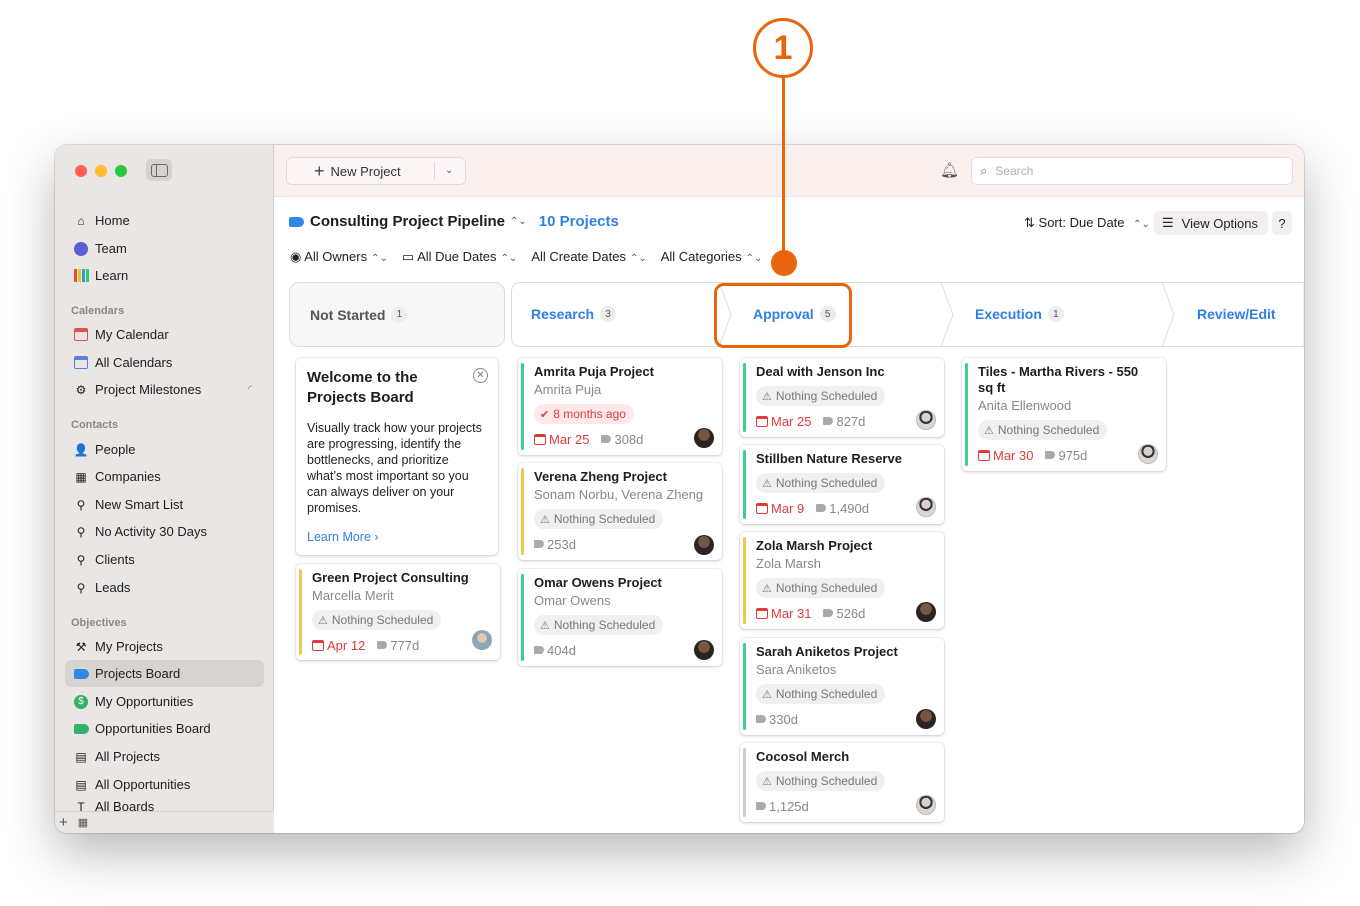 The image size is (1360, 906). Describe the element at coordinates (81, 476) in the screenshot. I see `building-icon: ▦` at that location.